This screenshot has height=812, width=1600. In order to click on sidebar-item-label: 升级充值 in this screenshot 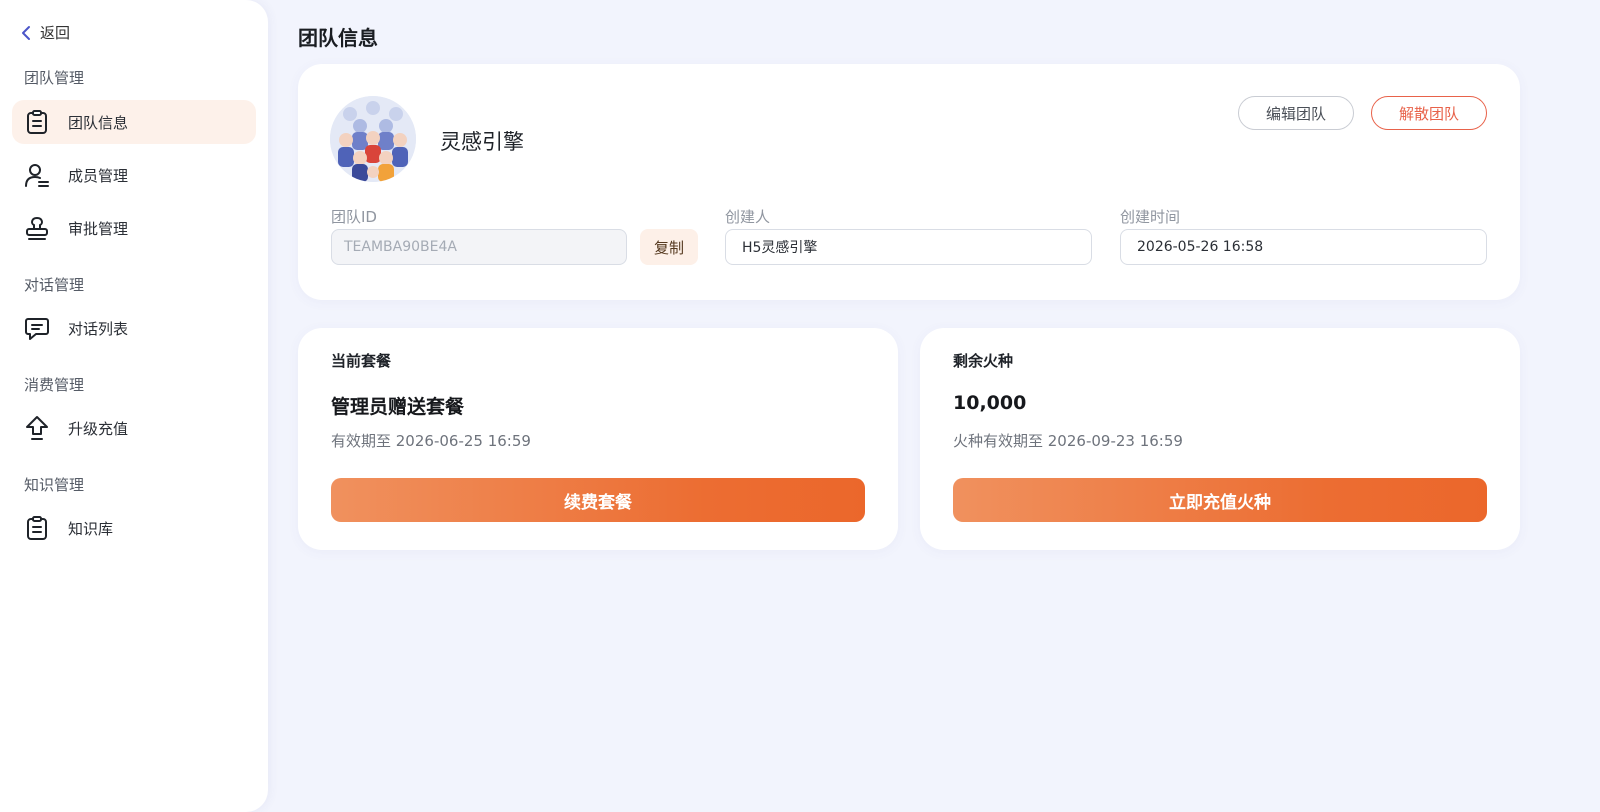, I will do `click(98, 428)`.